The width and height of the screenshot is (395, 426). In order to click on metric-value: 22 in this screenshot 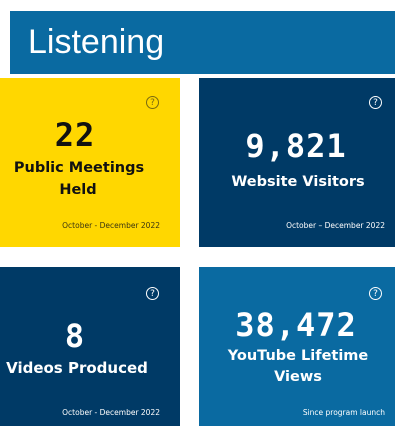, I will do `click(75, 135)`.